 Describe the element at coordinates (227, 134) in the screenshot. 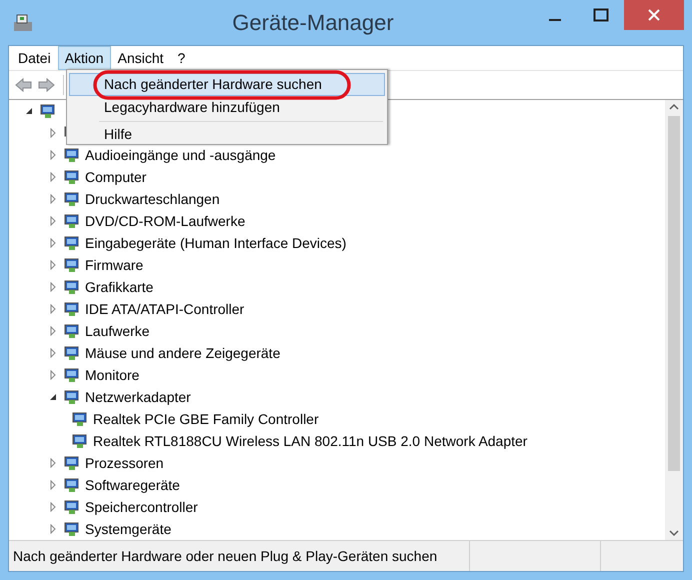

I see `menu-entry: Hilfe` at that location.